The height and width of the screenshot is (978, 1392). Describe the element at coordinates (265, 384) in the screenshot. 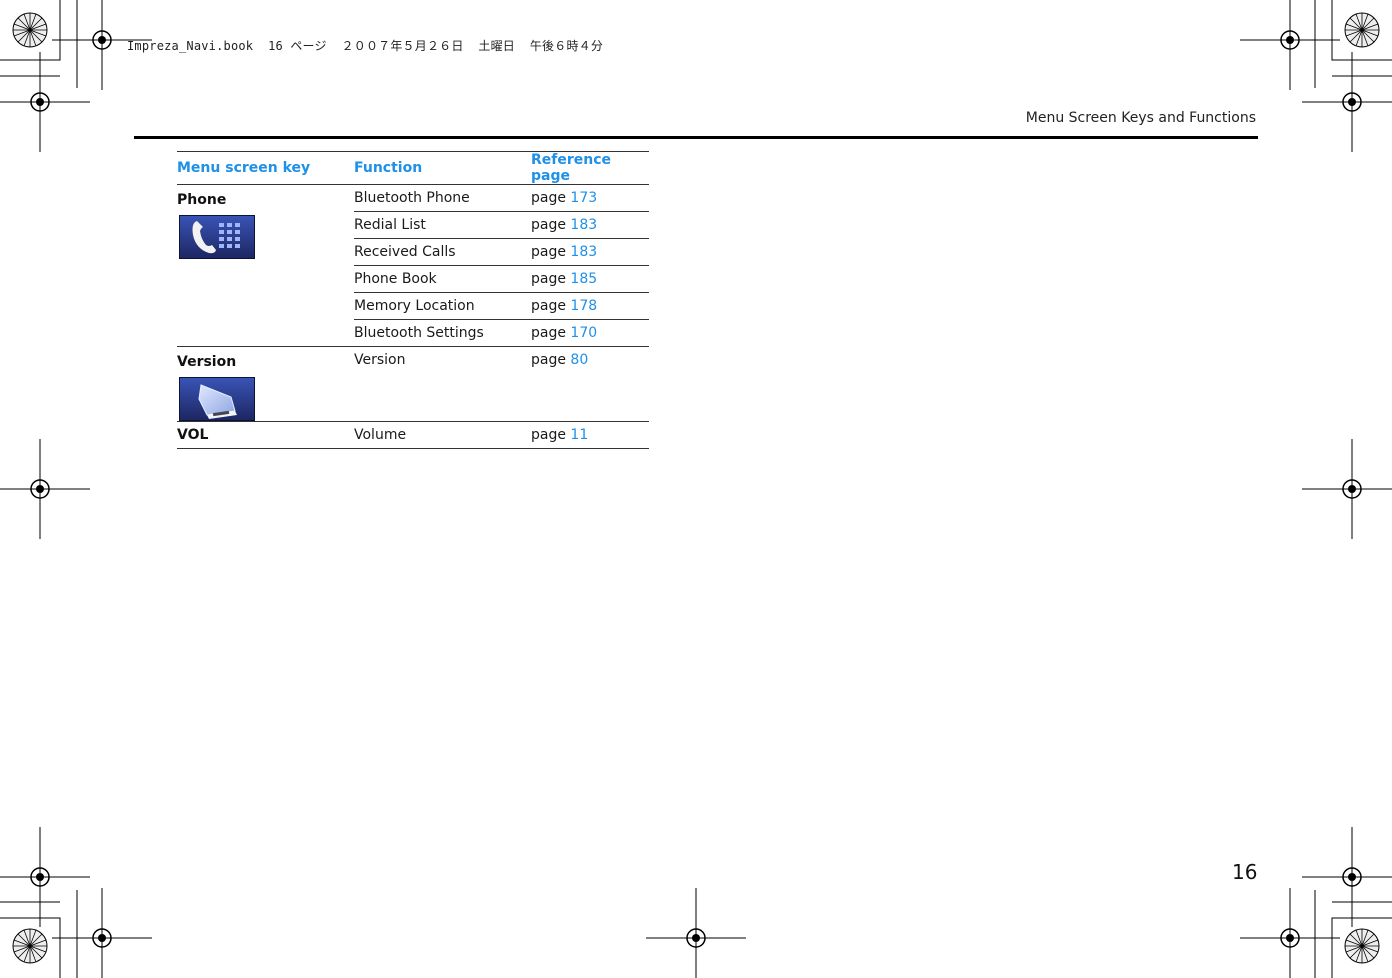

I see `key-cell-version: Version` at that location.